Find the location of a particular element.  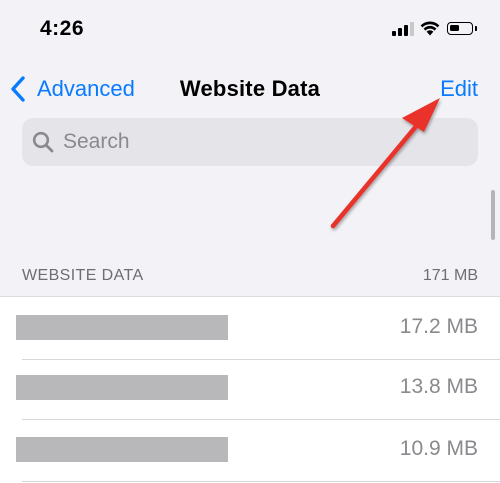

site-data-size: 17.2 MB is located at coordinates (438, 326).